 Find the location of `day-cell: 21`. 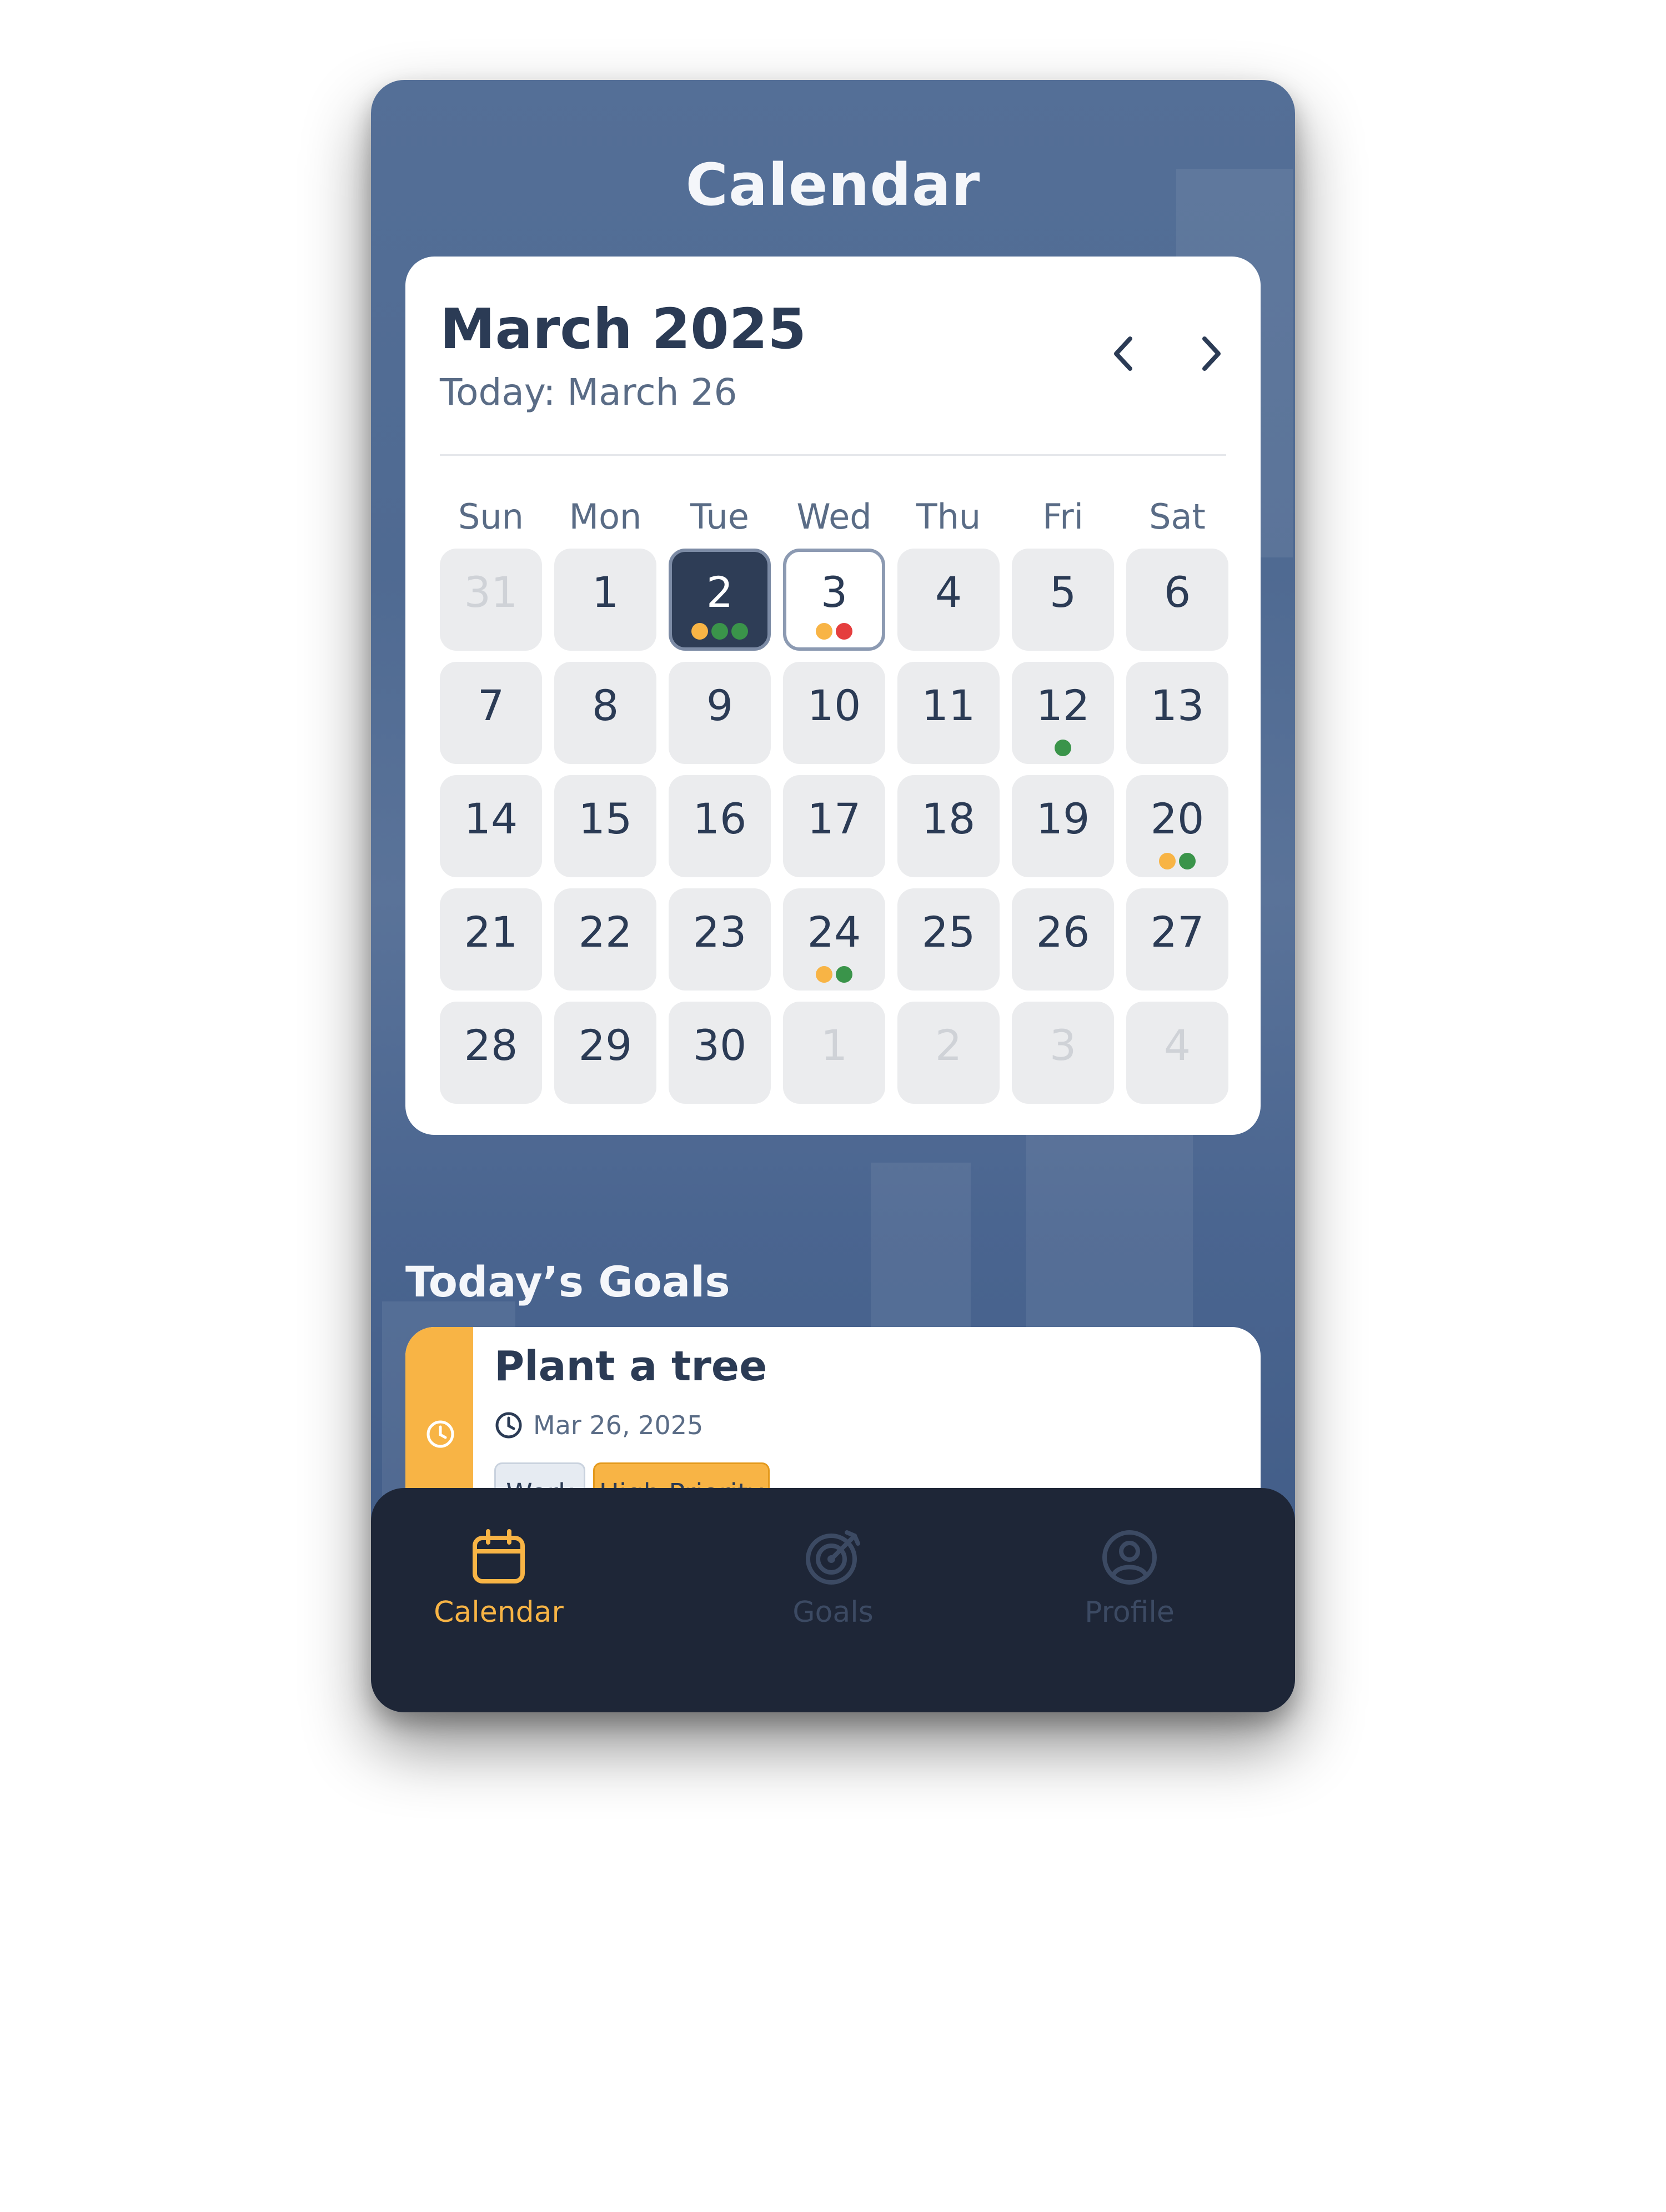

day-cell: 21 is located at coordinates (491, 939).